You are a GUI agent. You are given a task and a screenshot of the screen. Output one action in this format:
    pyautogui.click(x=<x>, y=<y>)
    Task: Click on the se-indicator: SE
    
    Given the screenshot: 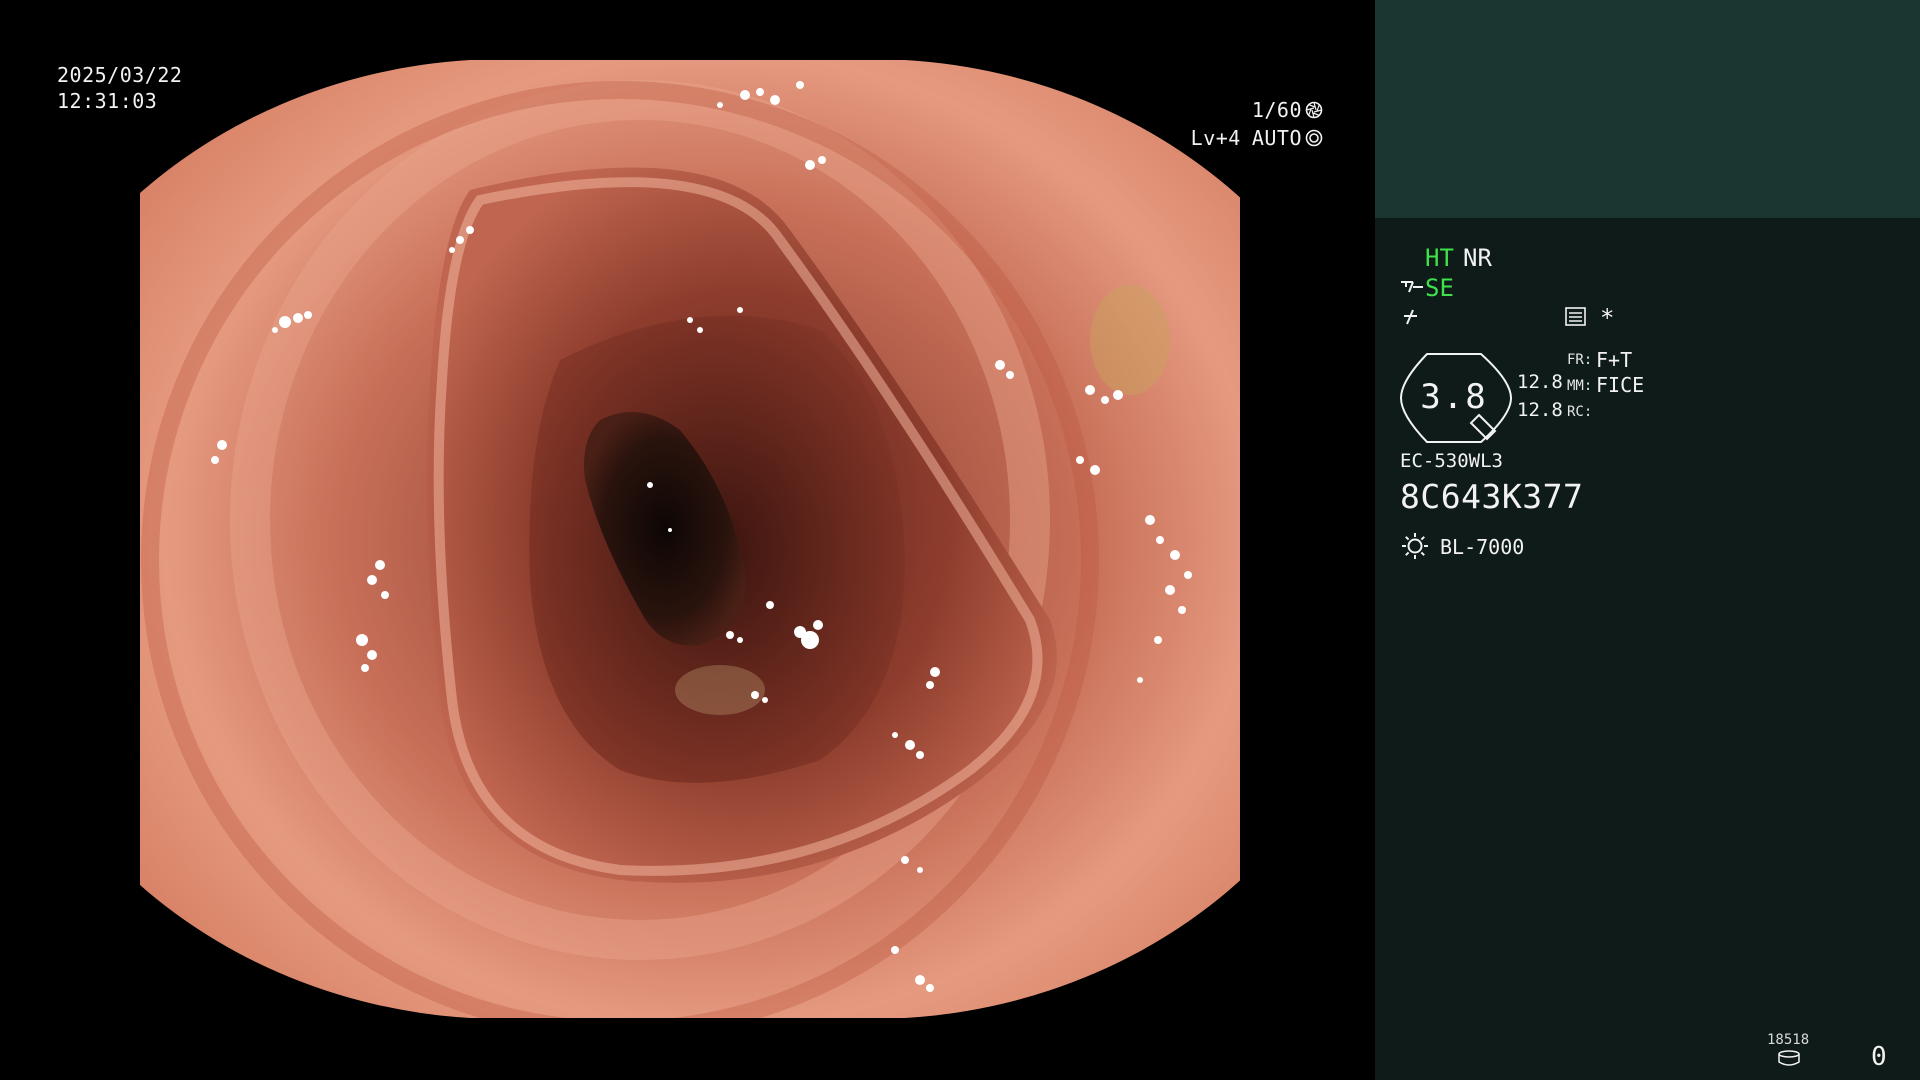 What is the action you would take?
    pyautogui.click(x=1439, y=288)
    